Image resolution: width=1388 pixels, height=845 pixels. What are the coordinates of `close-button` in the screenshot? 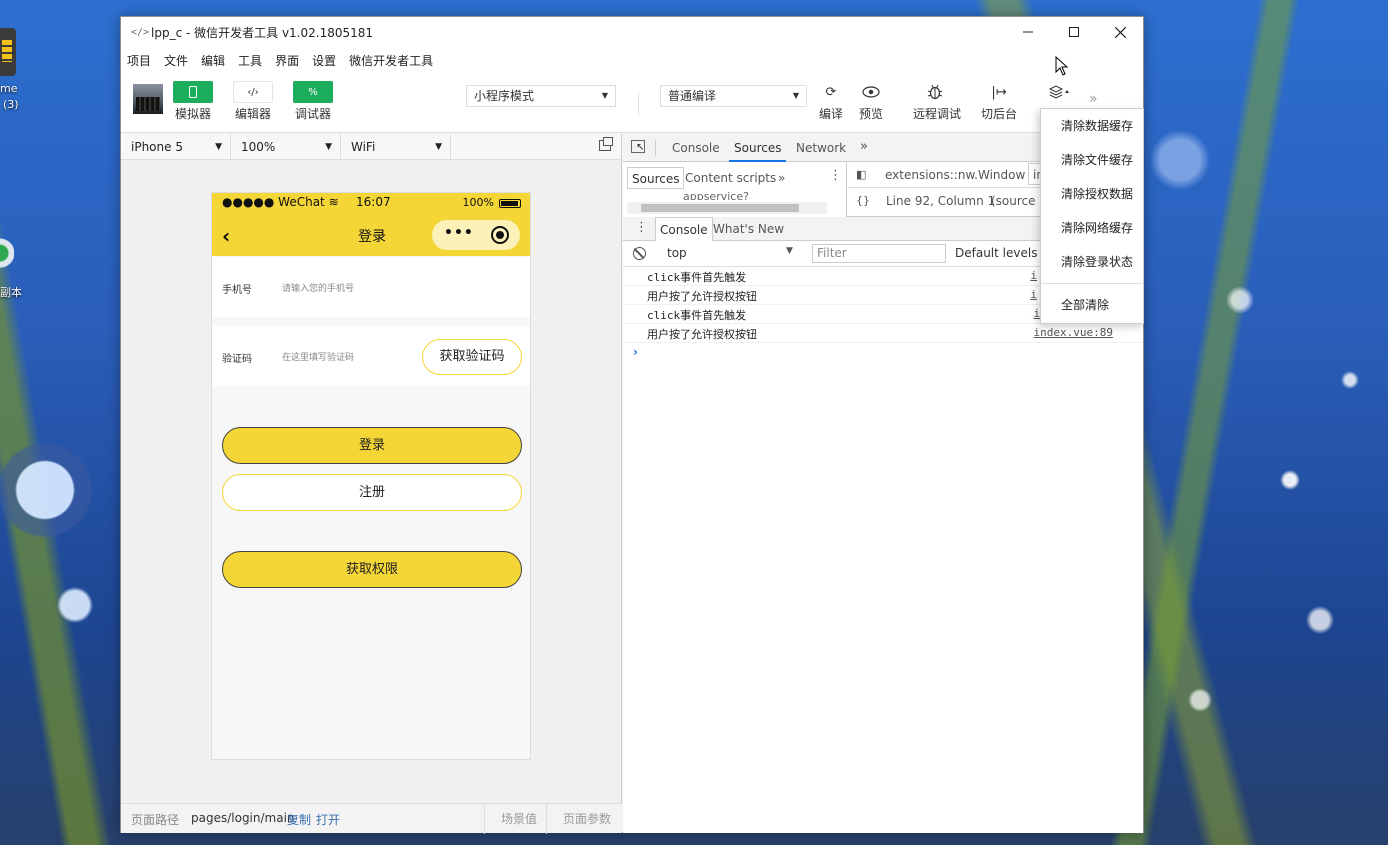 It's located at (1120, 32).